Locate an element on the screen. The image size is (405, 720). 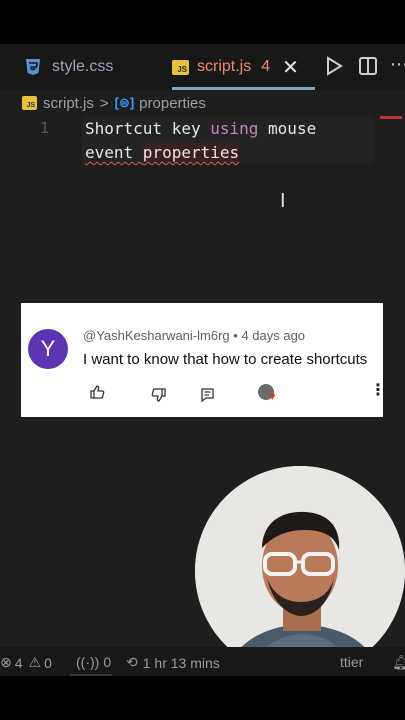
code-line-1: Shortcut key using mouse is located at coordinates (200, 128).